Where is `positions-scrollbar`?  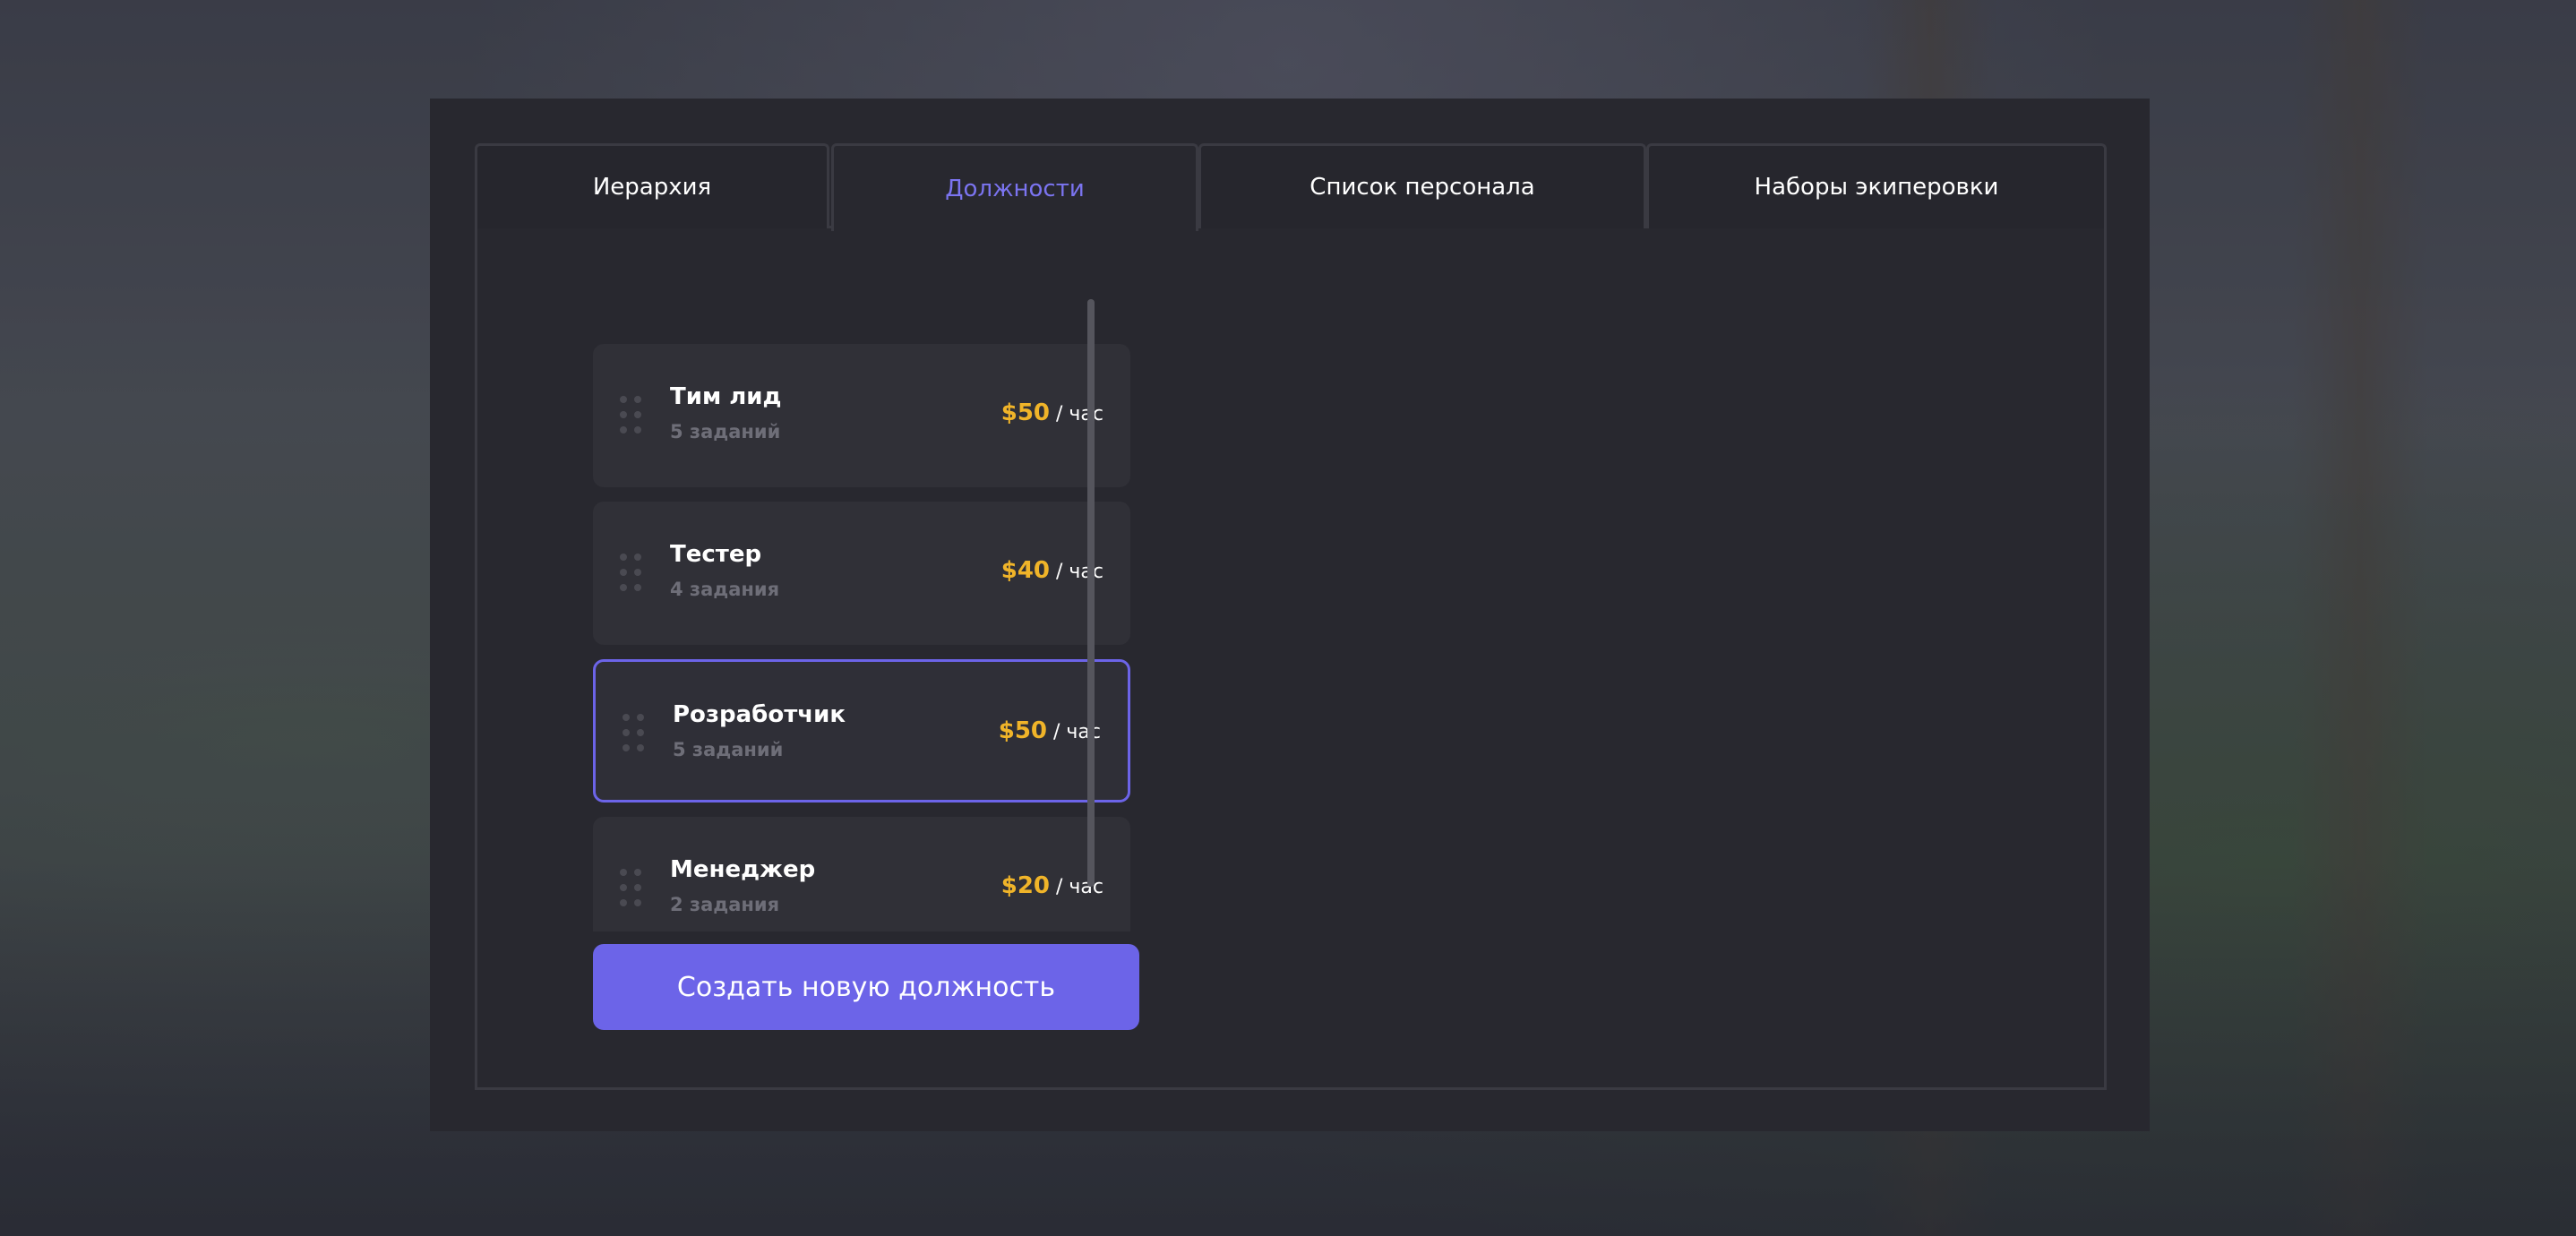 positions-scrollbar is located at coordinates (1091, 593).